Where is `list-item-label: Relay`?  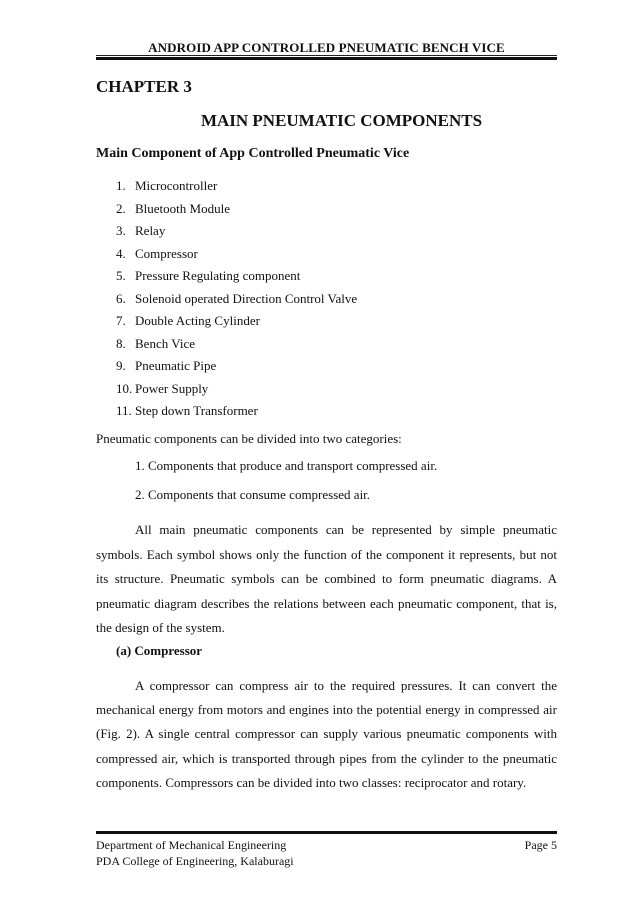 list-item-label: Relay is located at coordinates (150, 230).